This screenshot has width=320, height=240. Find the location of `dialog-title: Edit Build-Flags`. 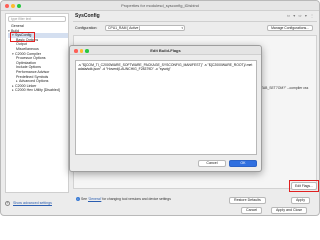

dialog-title: Edit Build-Flags is located at coordinates (165, 50).